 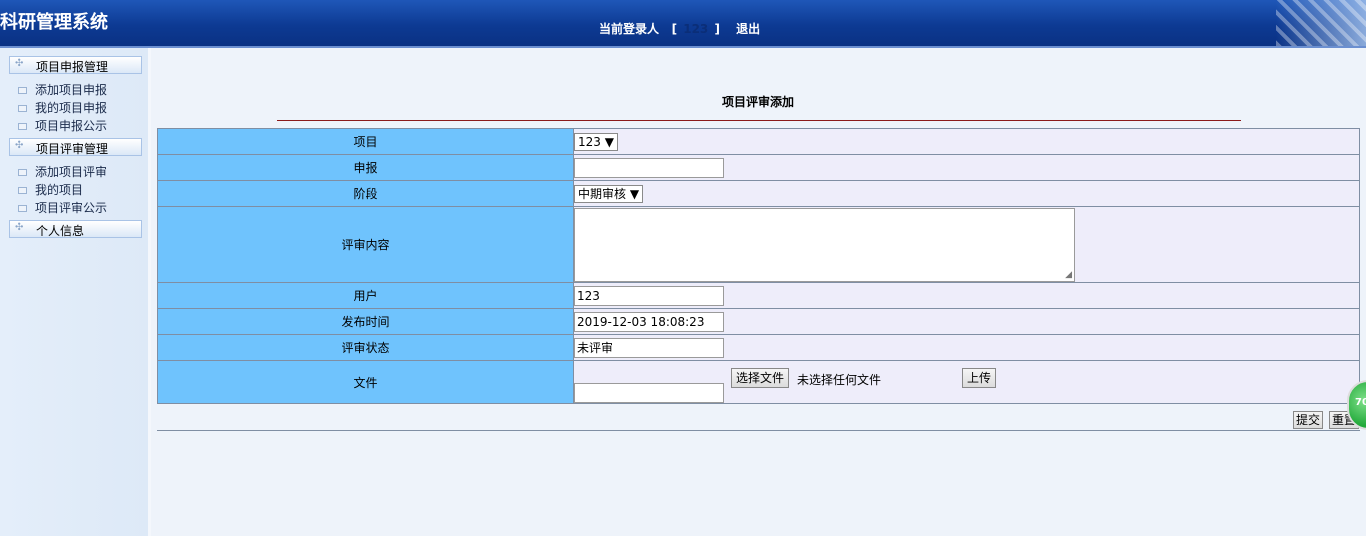 I want to click on sidebar-item-label: 添加项目申报, so click(x=71, y=90).